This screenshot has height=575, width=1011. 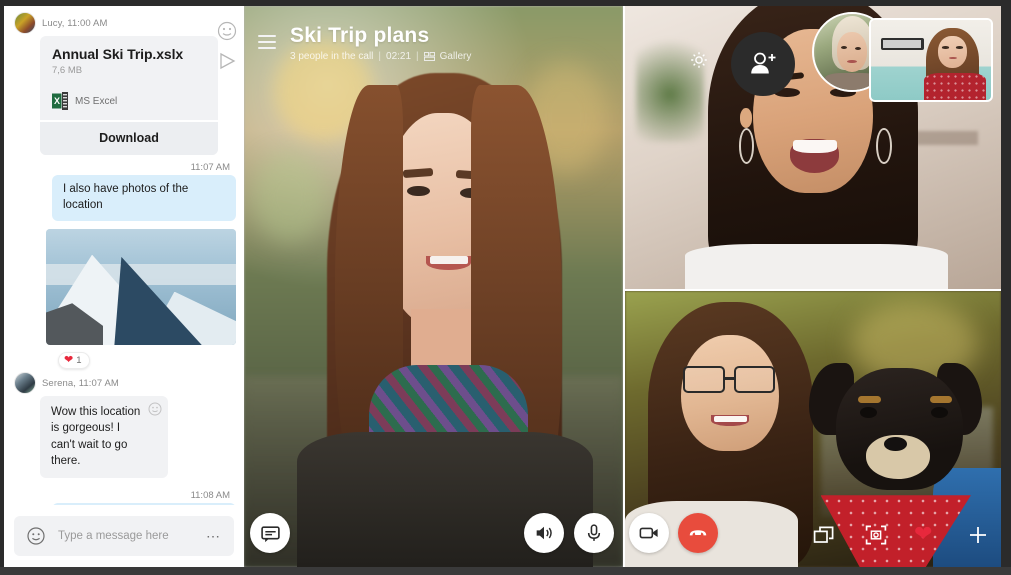 I want to click on person-mouth, so click(x=852, y=61).